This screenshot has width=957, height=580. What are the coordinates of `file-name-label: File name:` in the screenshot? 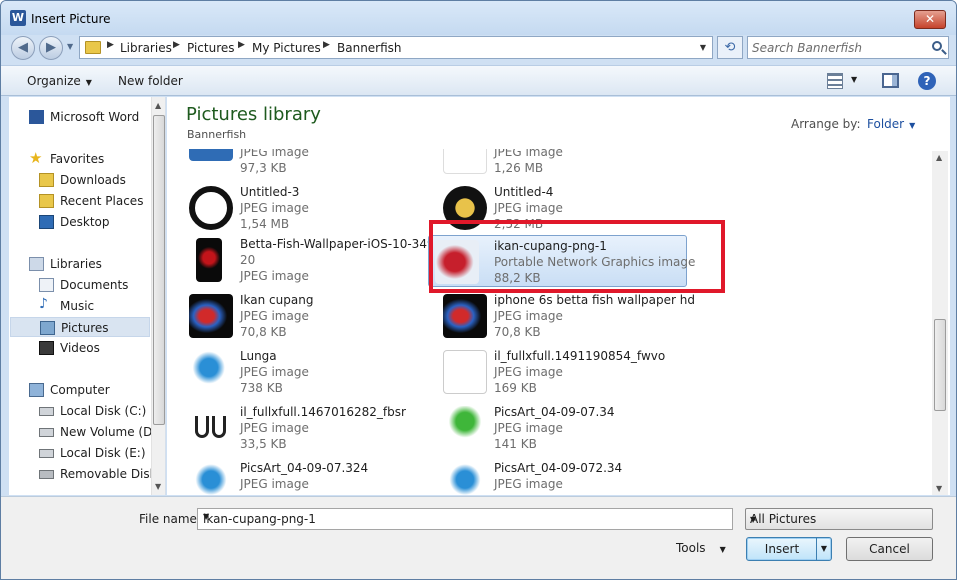 It's located at (170, 519).